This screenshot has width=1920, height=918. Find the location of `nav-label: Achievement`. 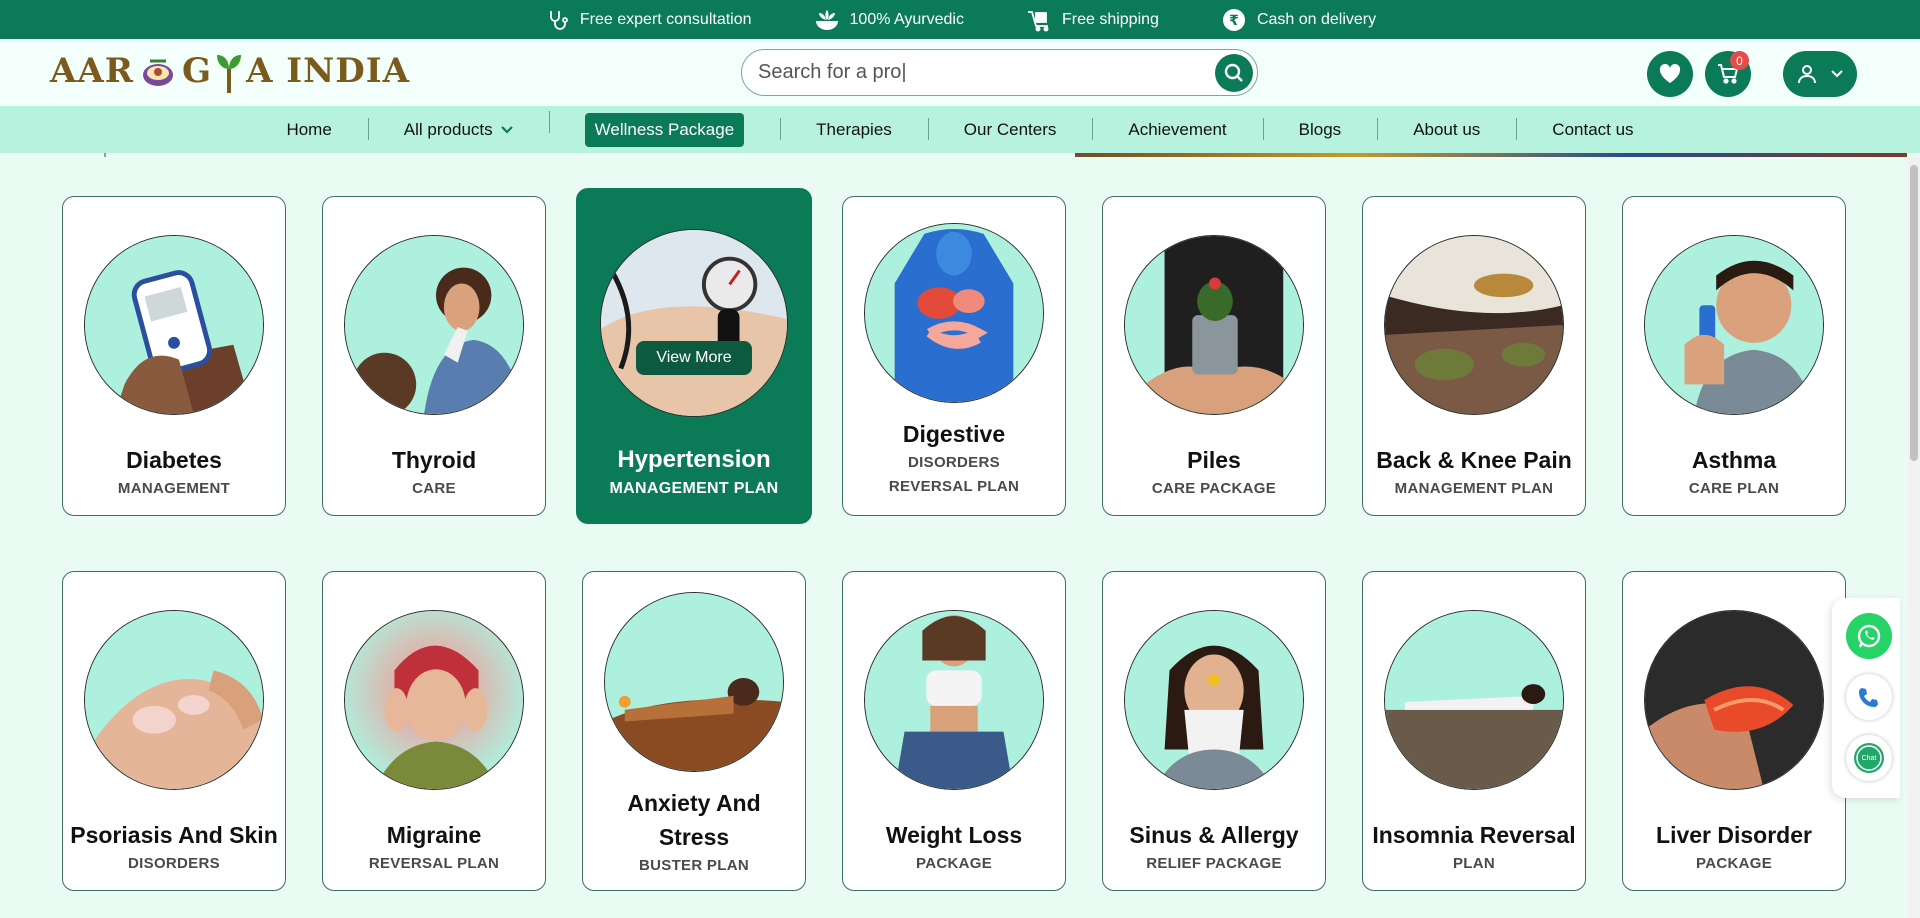

nav-label: Achievement is located at coordinates (1177, 129).